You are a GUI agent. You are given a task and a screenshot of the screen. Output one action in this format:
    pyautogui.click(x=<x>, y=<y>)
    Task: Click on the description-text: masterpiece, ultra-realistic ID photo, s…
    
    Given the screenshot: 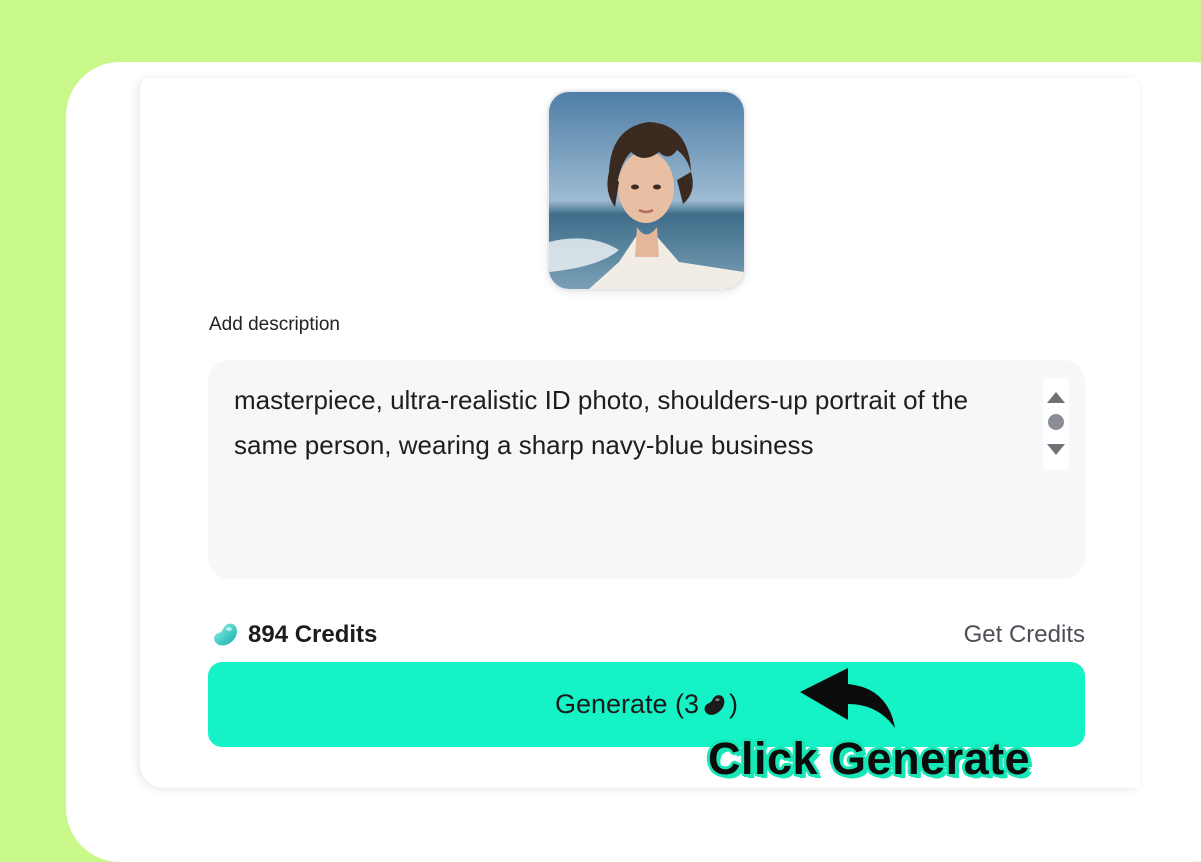 What is the action you would take?
    pyautogui.click(x=629, y=423)
    